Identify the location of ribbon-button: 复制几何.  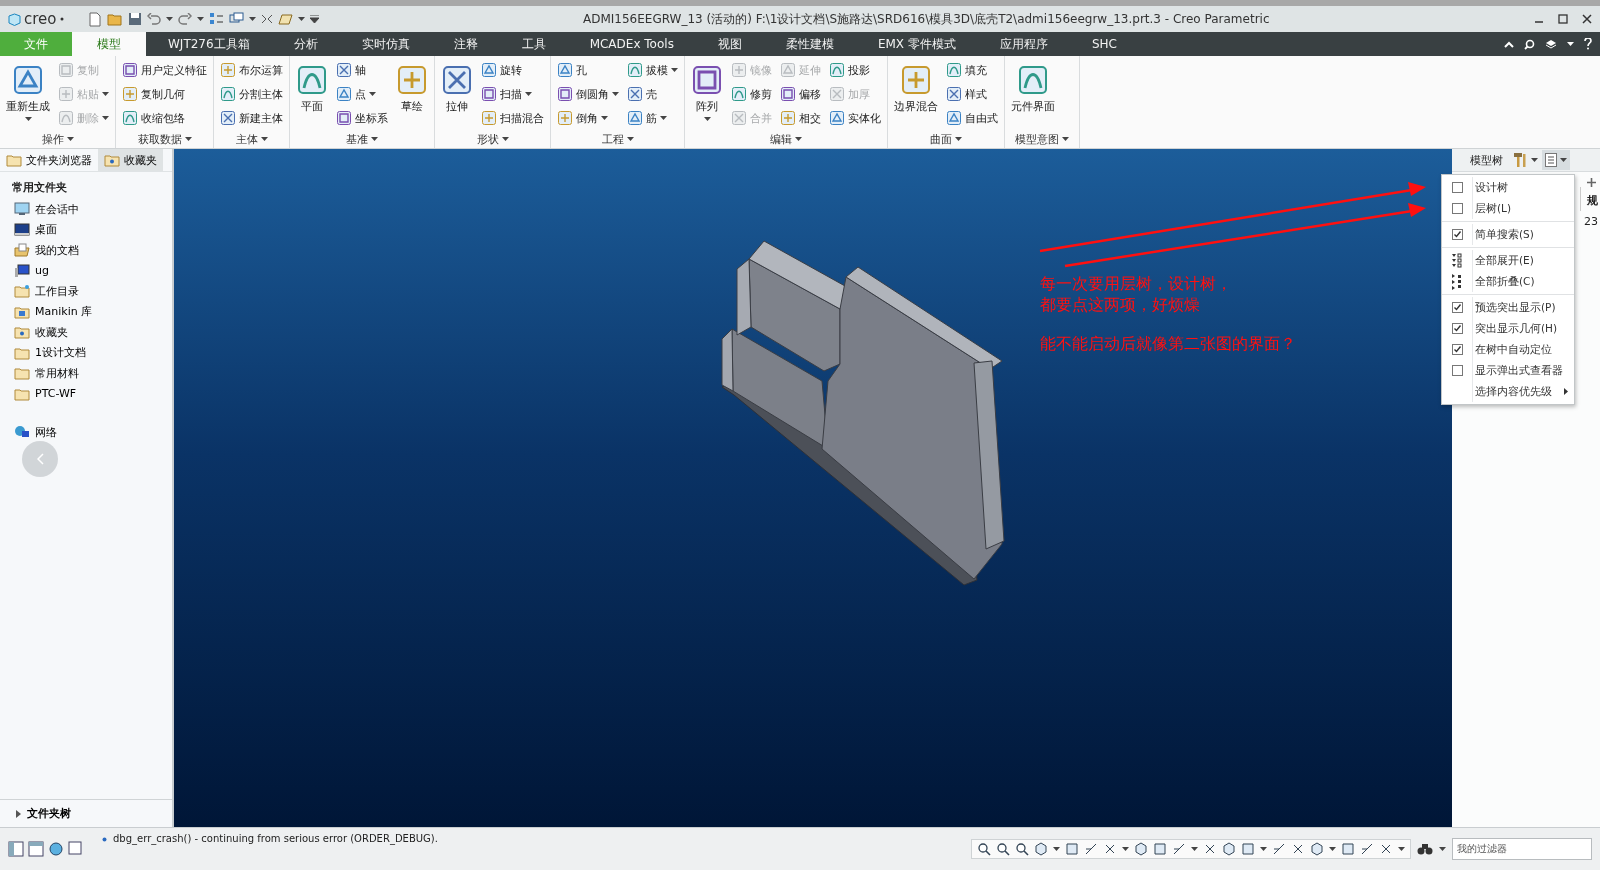
(164, 94).